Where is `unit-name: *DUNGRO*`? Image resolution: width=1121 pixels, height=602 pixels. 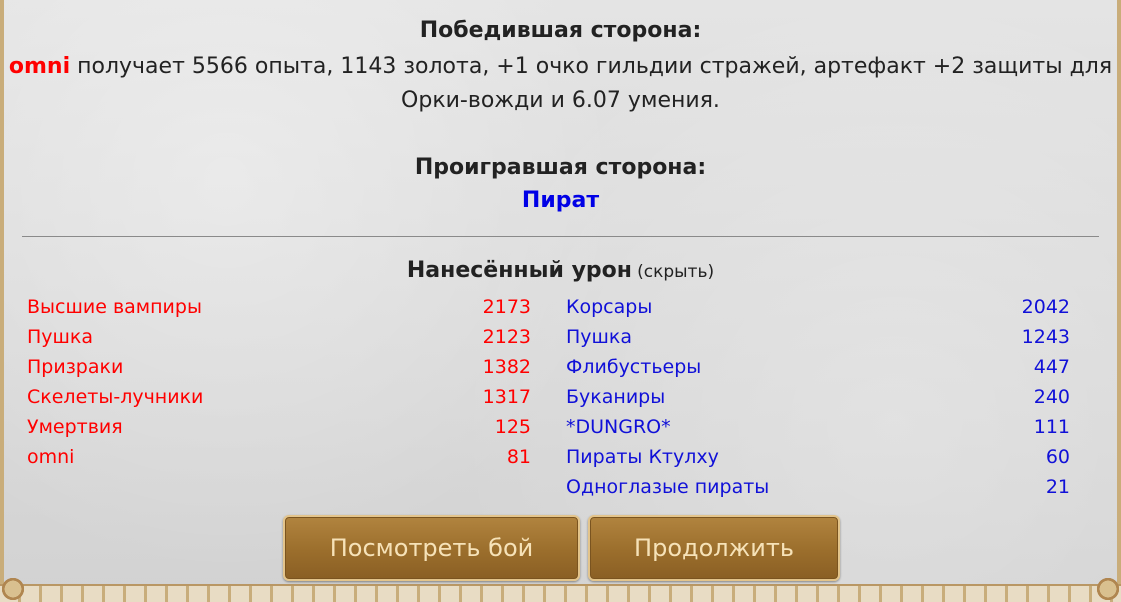
unit-name: *DUNGRO* is located at coordinates (618, 427).